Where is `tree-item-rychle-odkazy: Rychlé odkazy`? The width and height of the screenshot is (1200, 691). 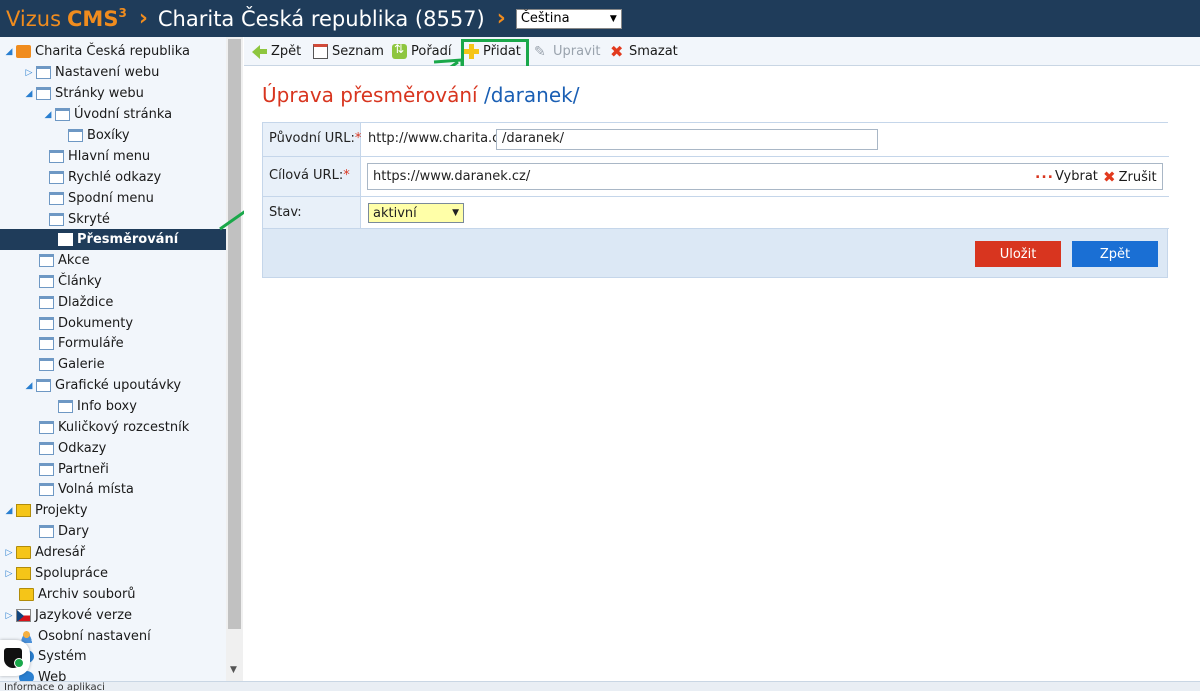
tree-item-rychle-odkazy: Rychlé odkazy is located at coordinates (137, 177).